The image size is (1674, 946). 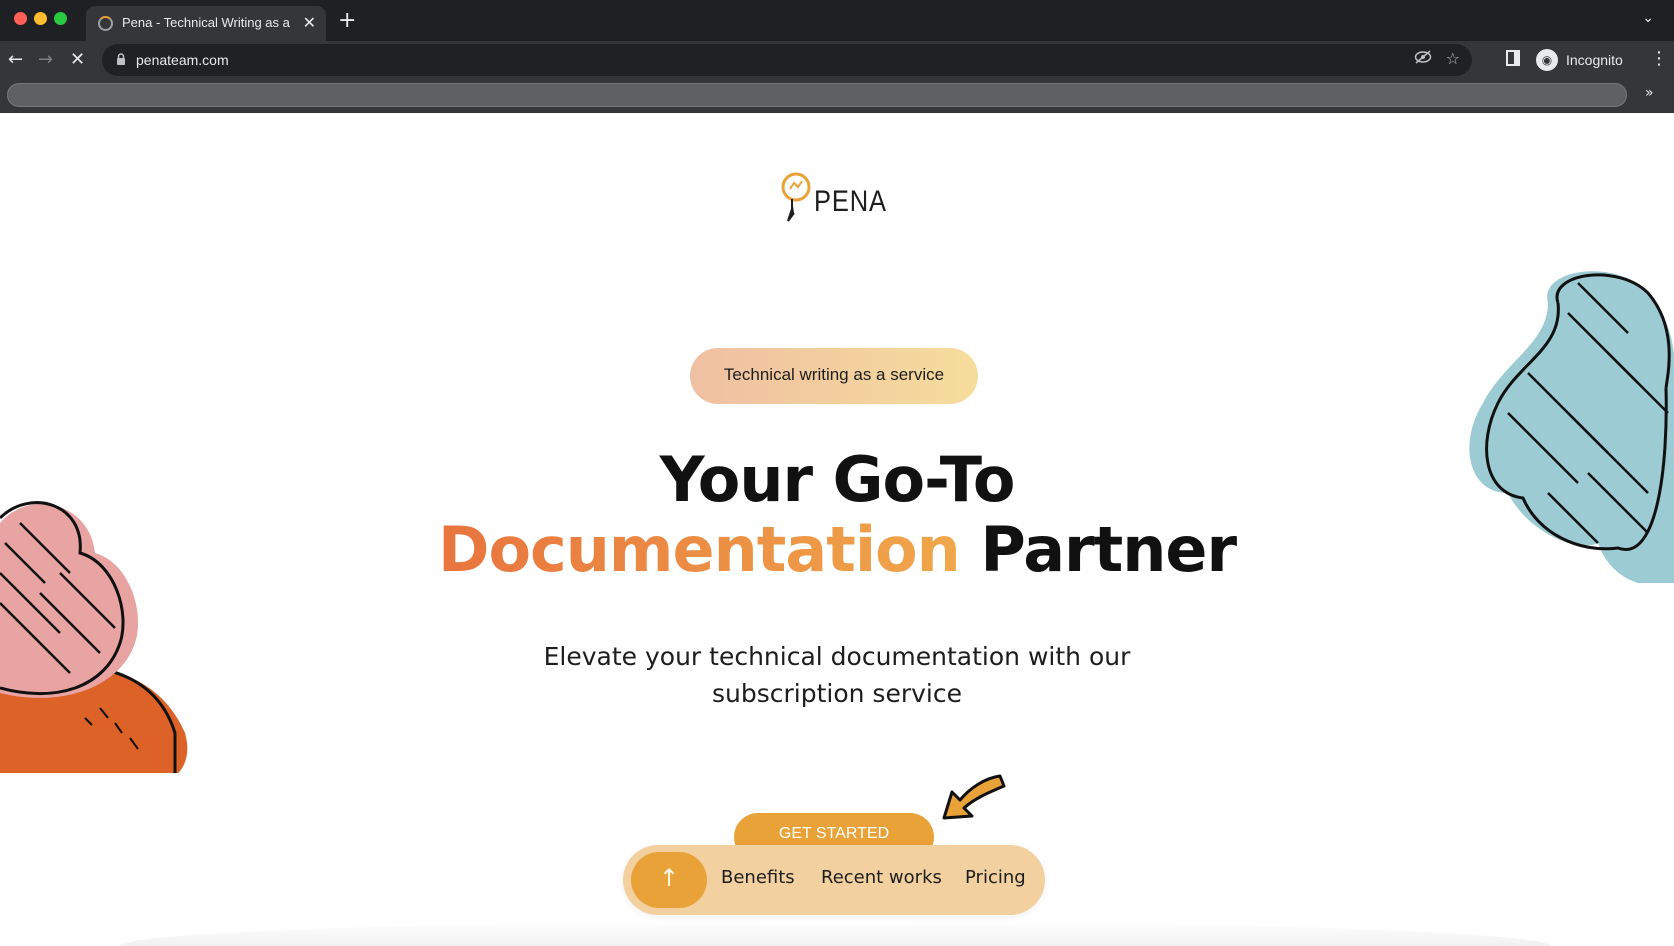 What do you see at coordinates (1513, 58) in the screenshot?
I see `side-panel-icon` at bounding box center [1513, 58].